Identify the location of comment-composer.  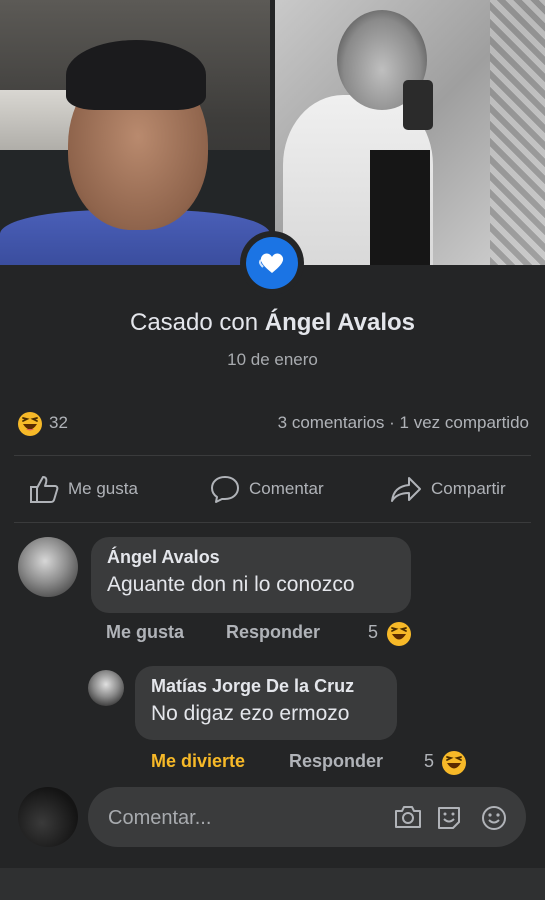
(307, 817).